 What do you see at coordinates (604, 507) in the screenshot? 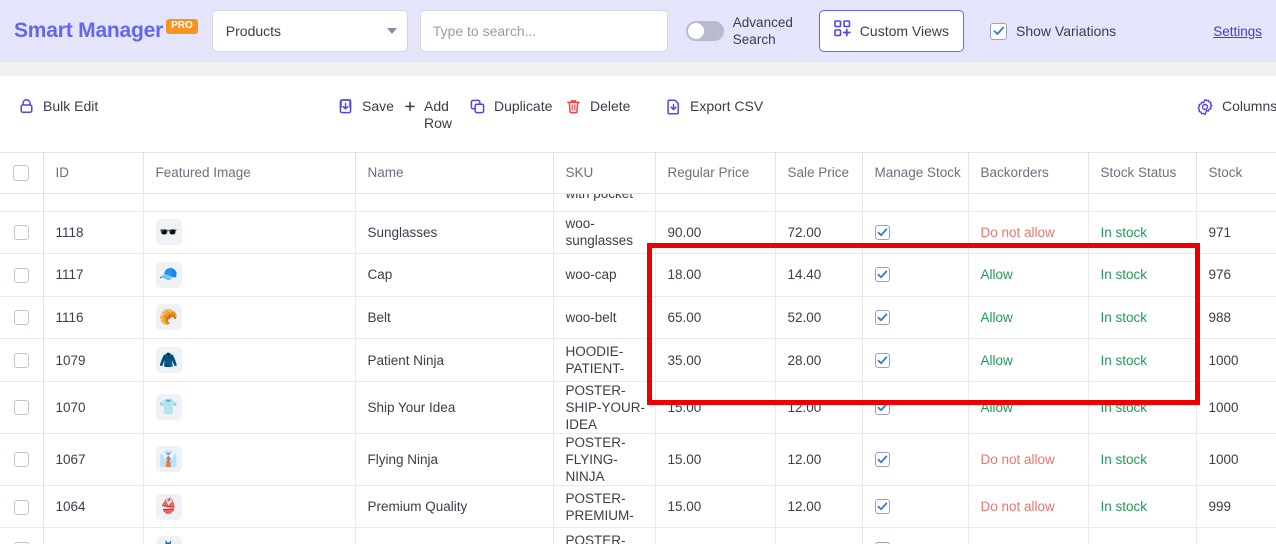
I see `cell-sku: POSTER-PREMIUM-` at bounding box center [604, 507].